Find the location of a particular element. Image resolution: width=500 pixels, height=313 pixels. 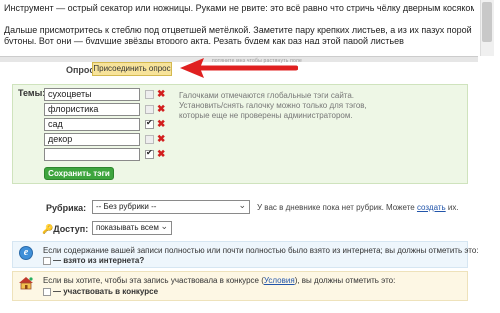

tag-input-empty is located at coordinates (92, 154).